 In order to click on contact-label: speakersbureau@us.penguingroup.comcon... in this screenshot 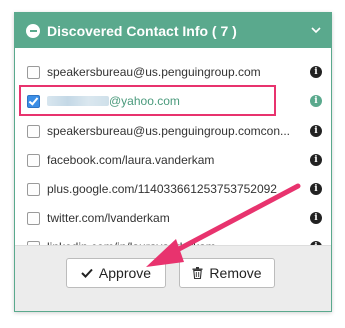, I will do `click(168, 131)`.